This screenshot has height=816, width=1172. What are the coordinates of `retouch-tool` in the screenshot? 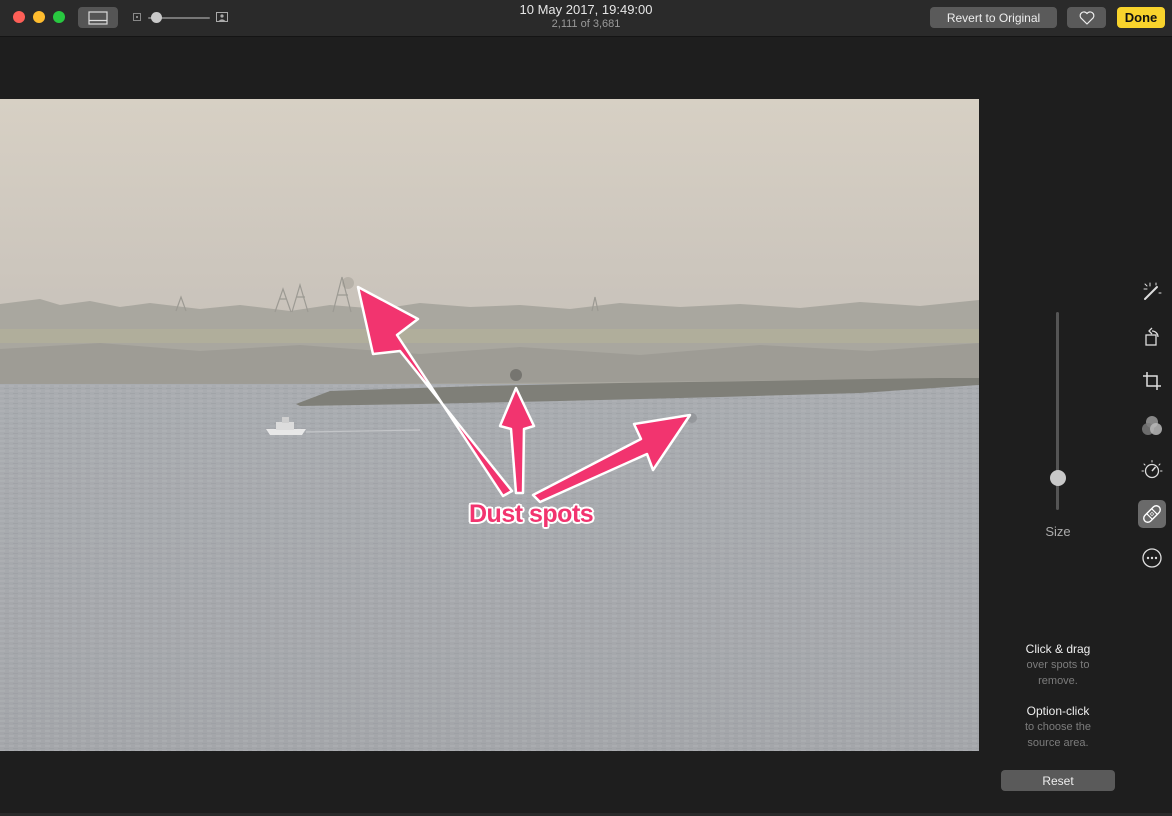 It's located at (1152, 514).